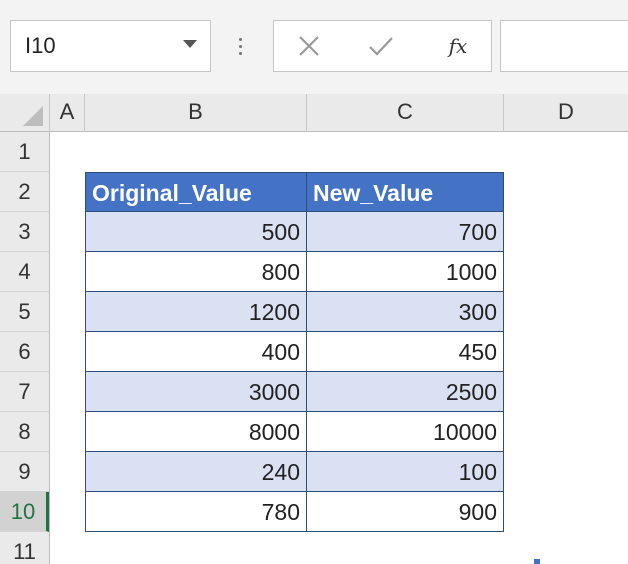 The height and width of the screenshot is (564, 628). I want to click on new-value-cell: 450, so click(405, 352).